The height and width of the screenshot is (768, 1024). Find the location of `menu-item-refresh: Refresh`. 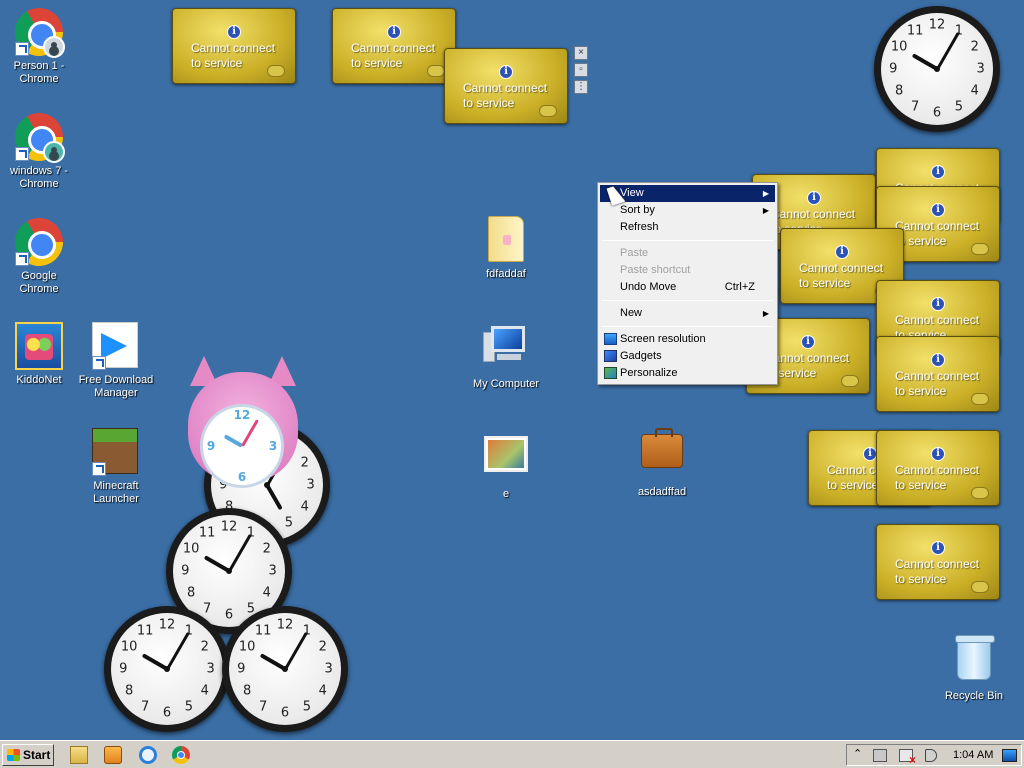

menu-item-refresh: Refresh is located at coordinates (687, 227).